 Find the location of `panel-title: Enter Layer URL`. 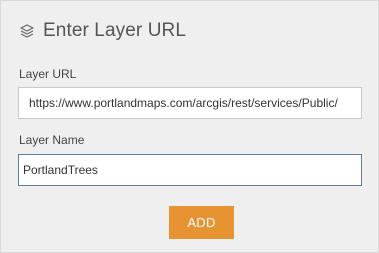

panel-title: Enter Layer URL is located at coordinates (115, 30).